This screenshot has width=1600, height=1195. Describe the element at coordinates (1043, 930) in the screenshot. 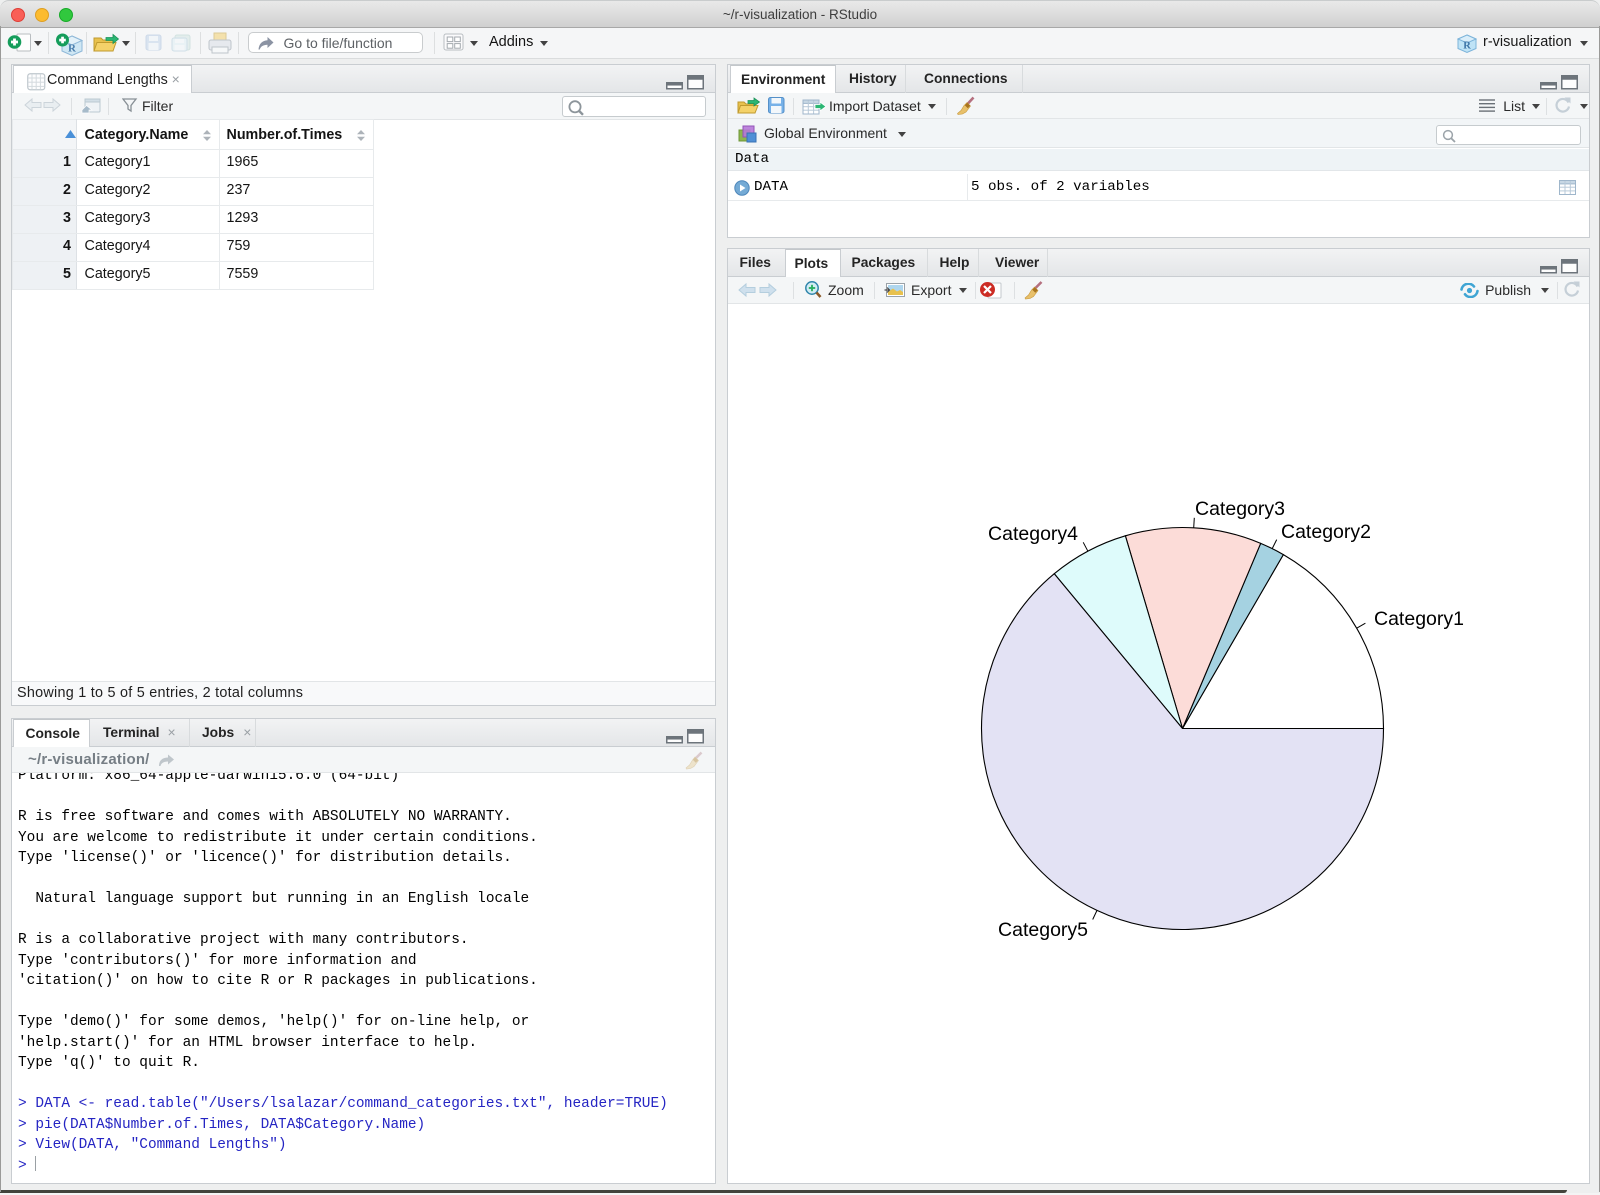

I see `svg-text: Category5` at that location.